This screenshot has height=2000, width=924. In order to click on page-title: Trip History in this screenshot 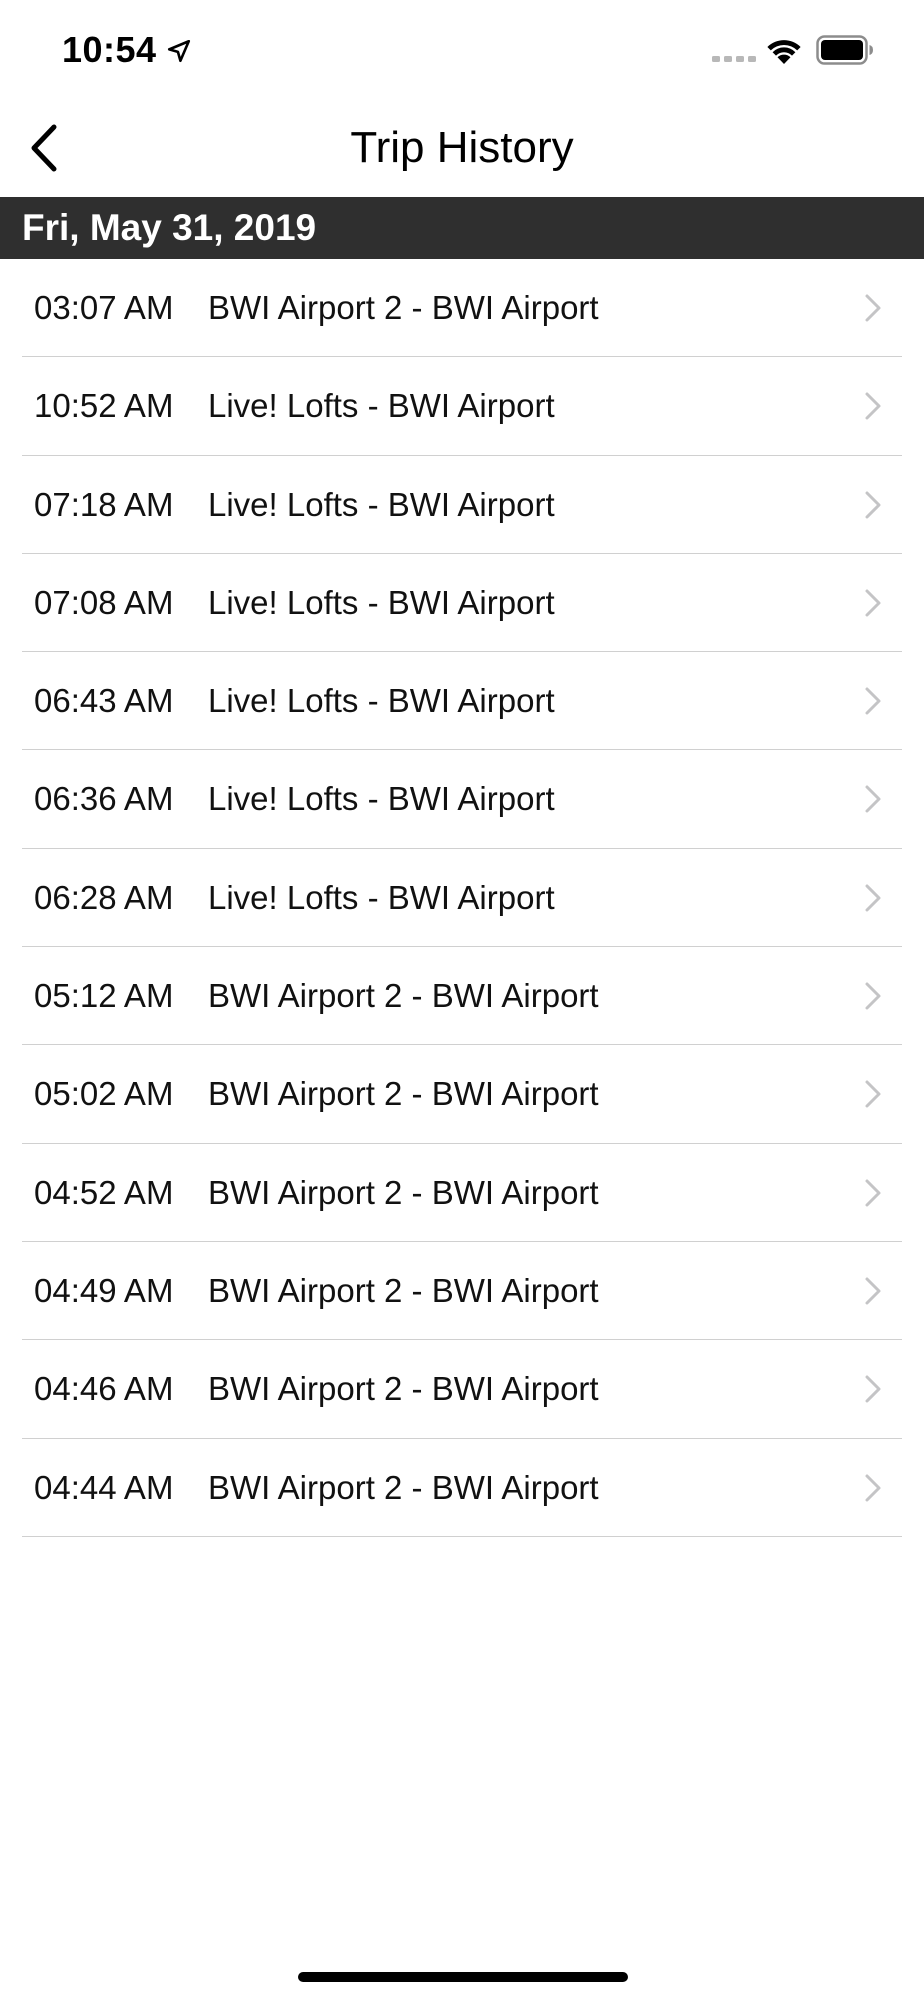, I will do `click(462, 147)`.